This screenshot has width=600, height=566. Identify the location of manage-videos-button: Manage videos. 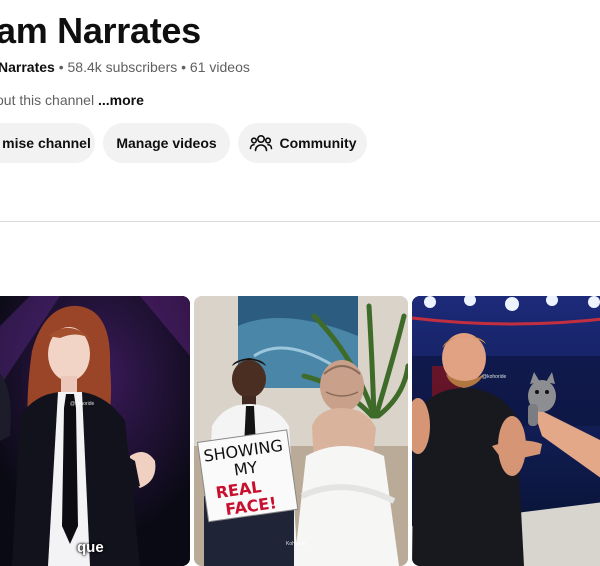
(166, 143).